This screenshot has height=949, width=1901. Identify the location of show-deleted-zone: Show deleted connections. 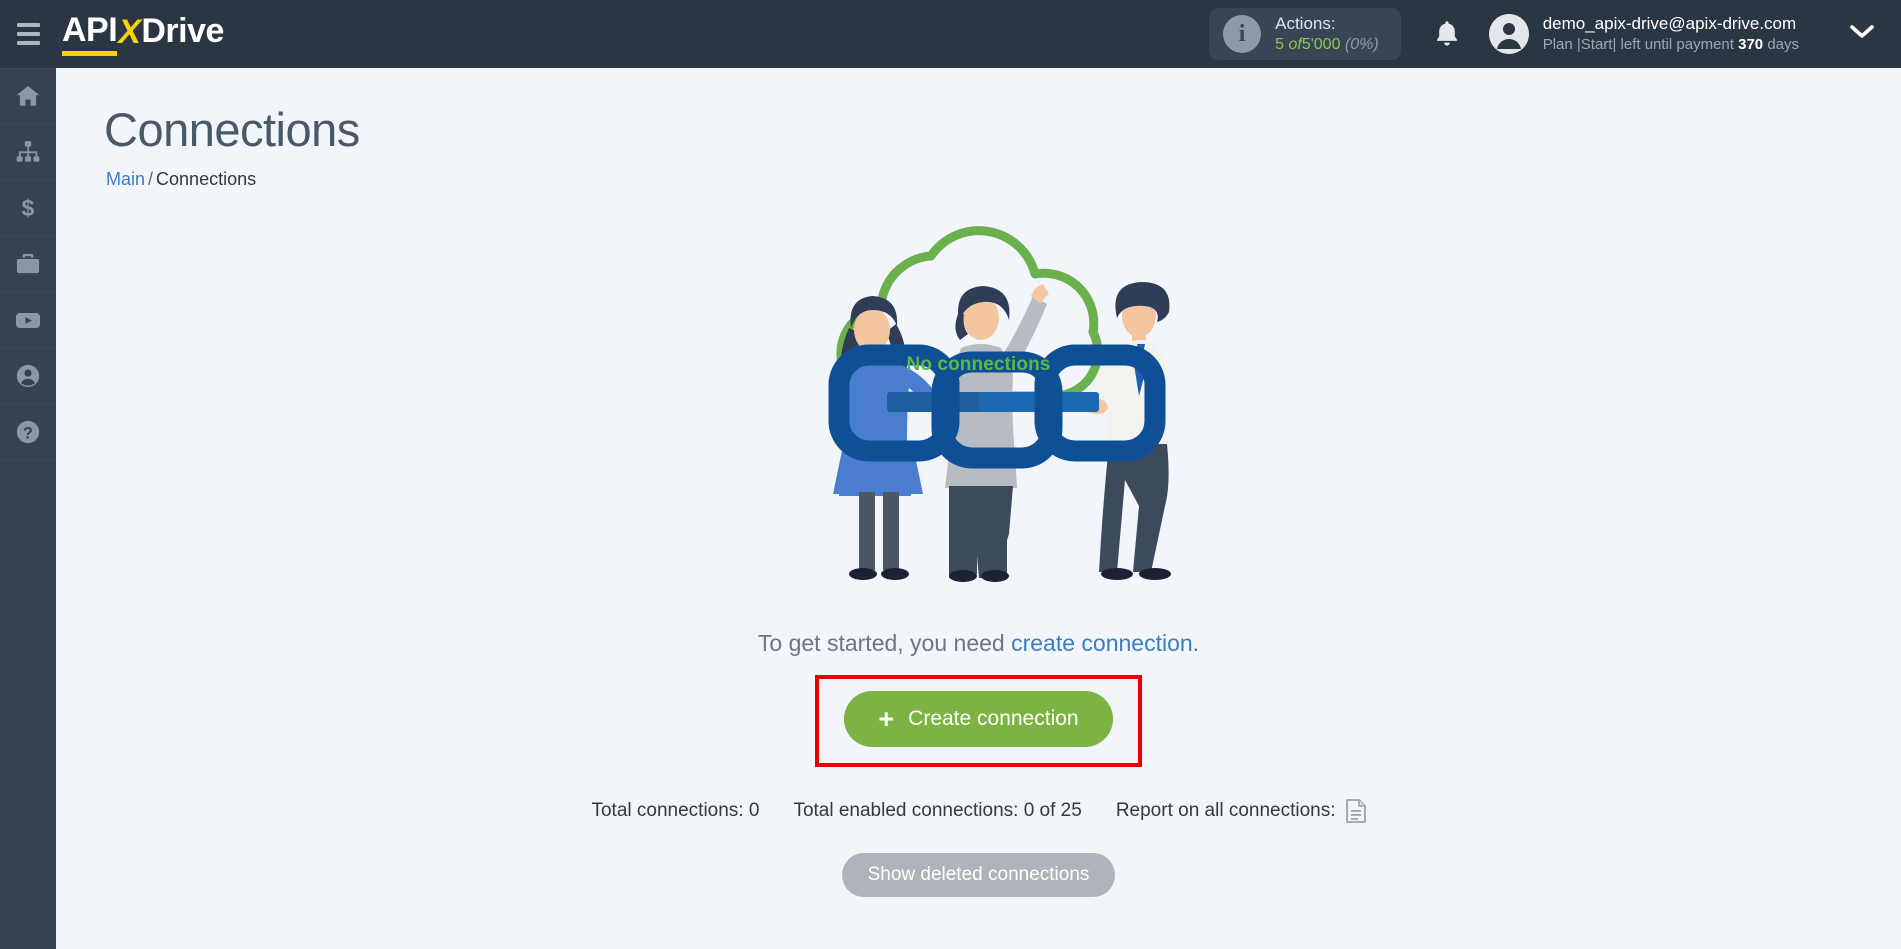
(978, 875).